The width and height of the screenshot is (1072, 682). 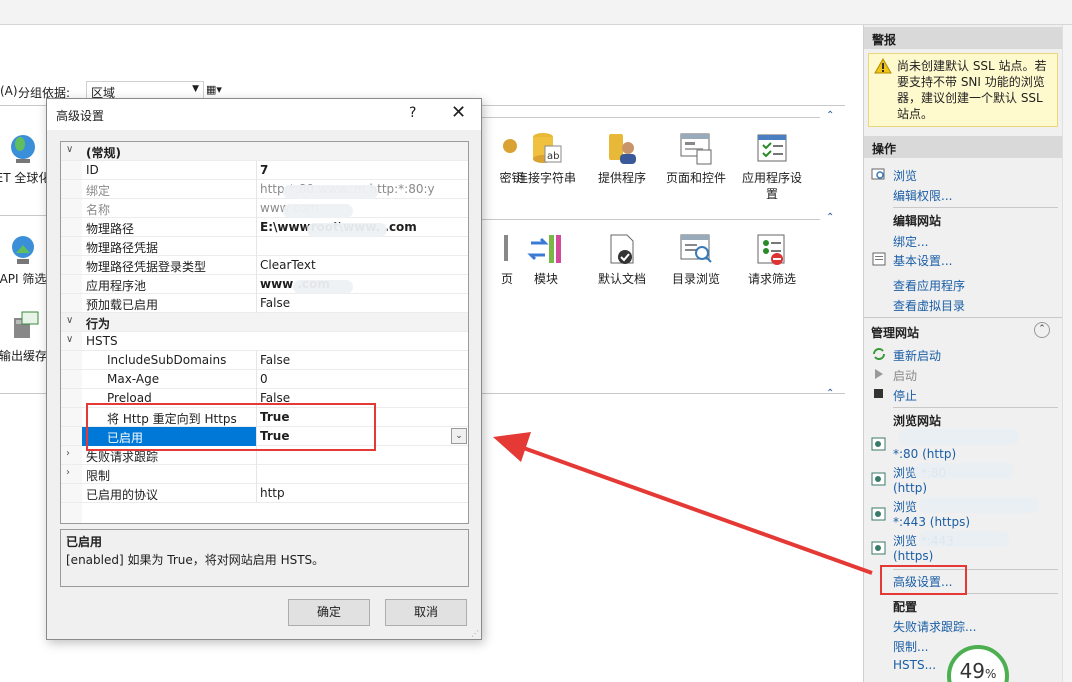 I want to click on annotation-arrow, so click(x=683, y=503).